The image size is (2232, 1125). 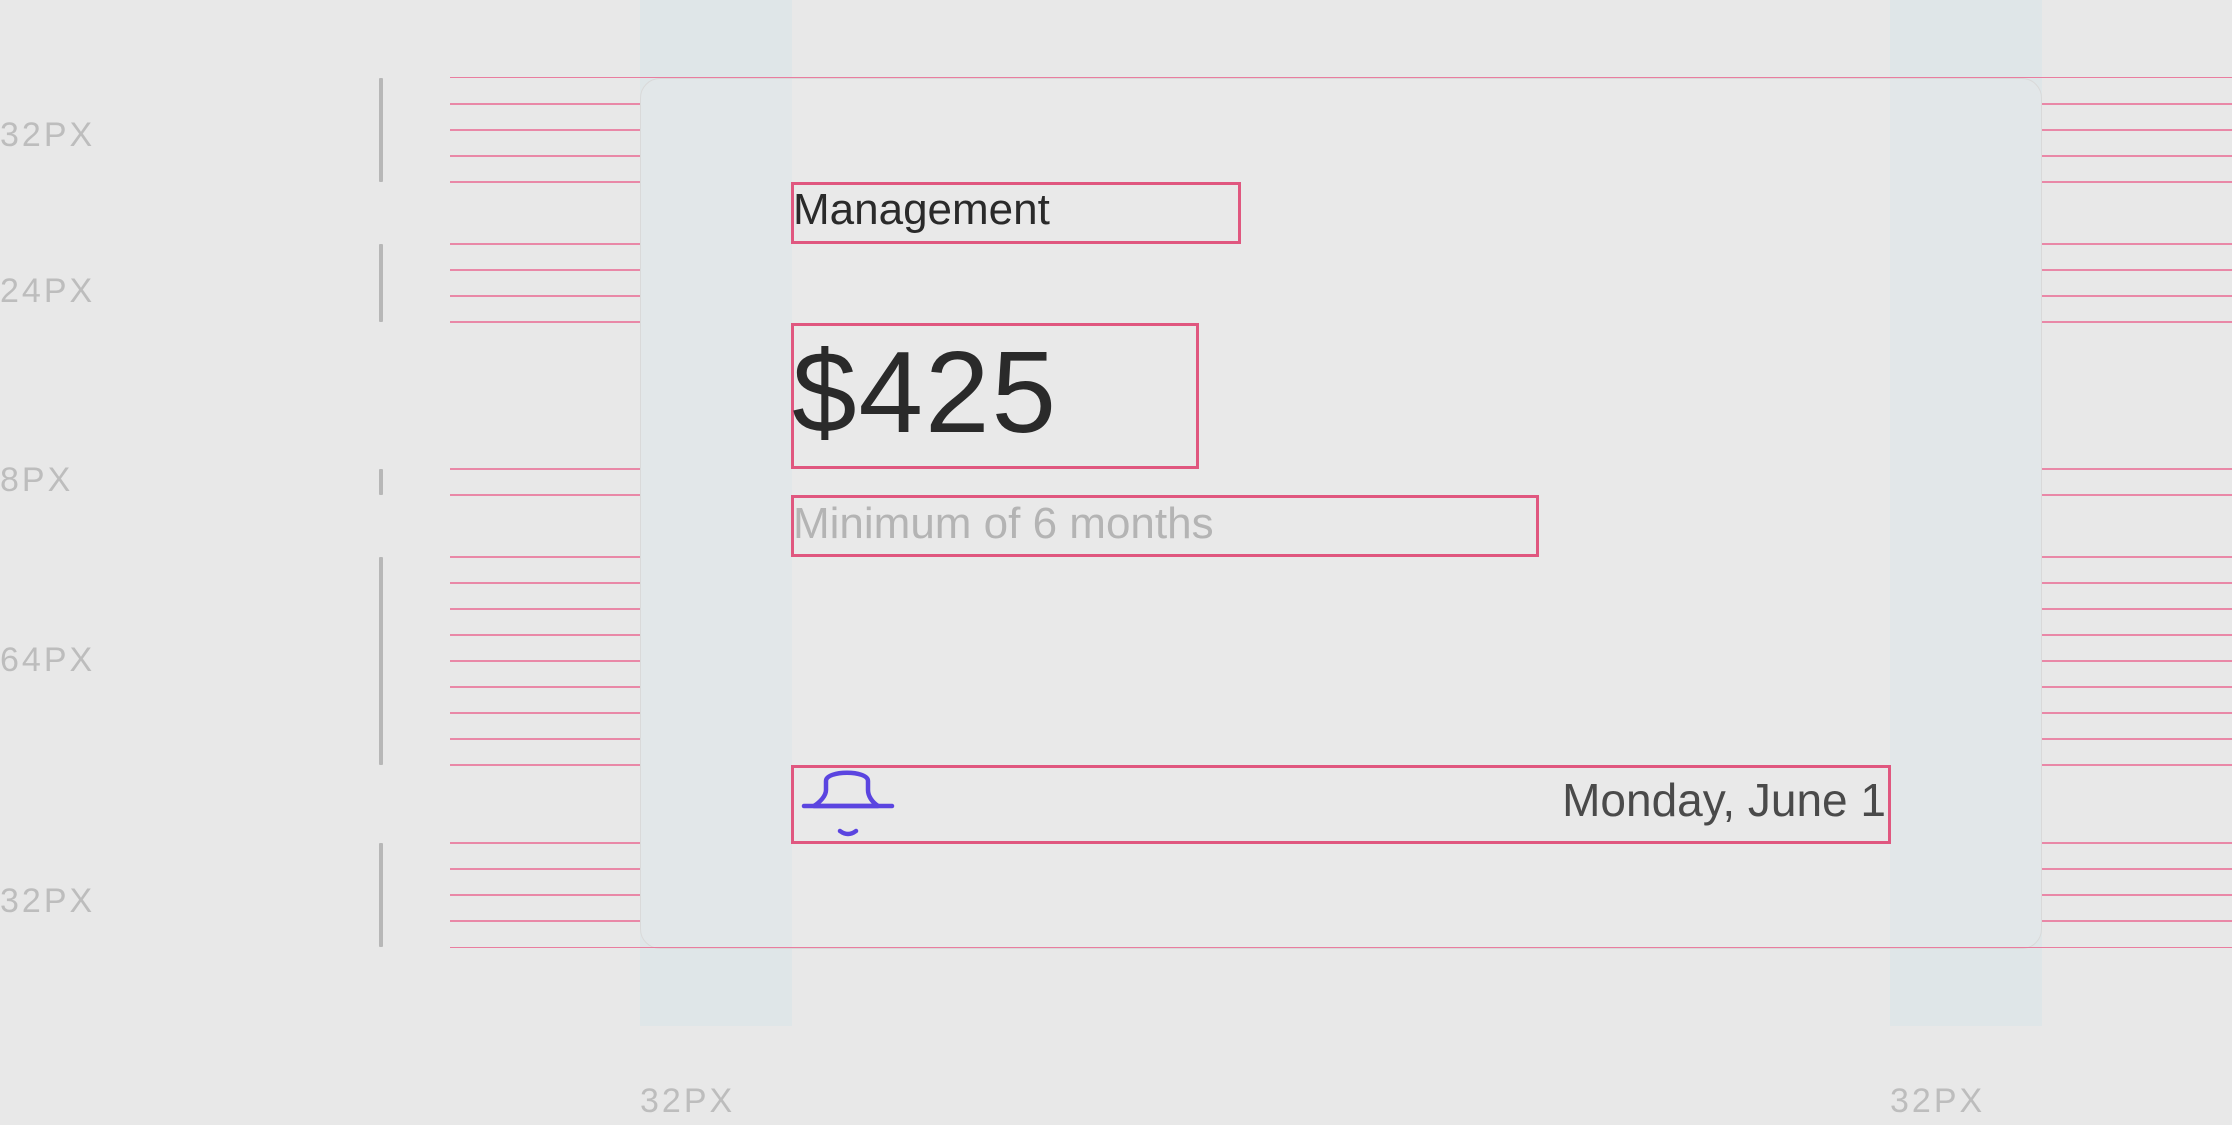 What do you see at coordinates (381, 130) in the screenshot?
I see `top-padding-bar` at bounding box center [381, 130].